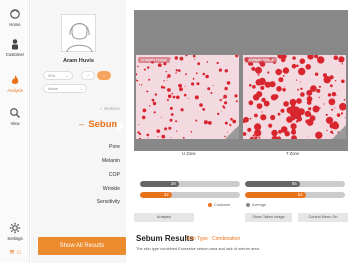  Describe the element at coordinates (67, 75) in the screenshot. I see `chevron-down-icon: ⌄` at that location.